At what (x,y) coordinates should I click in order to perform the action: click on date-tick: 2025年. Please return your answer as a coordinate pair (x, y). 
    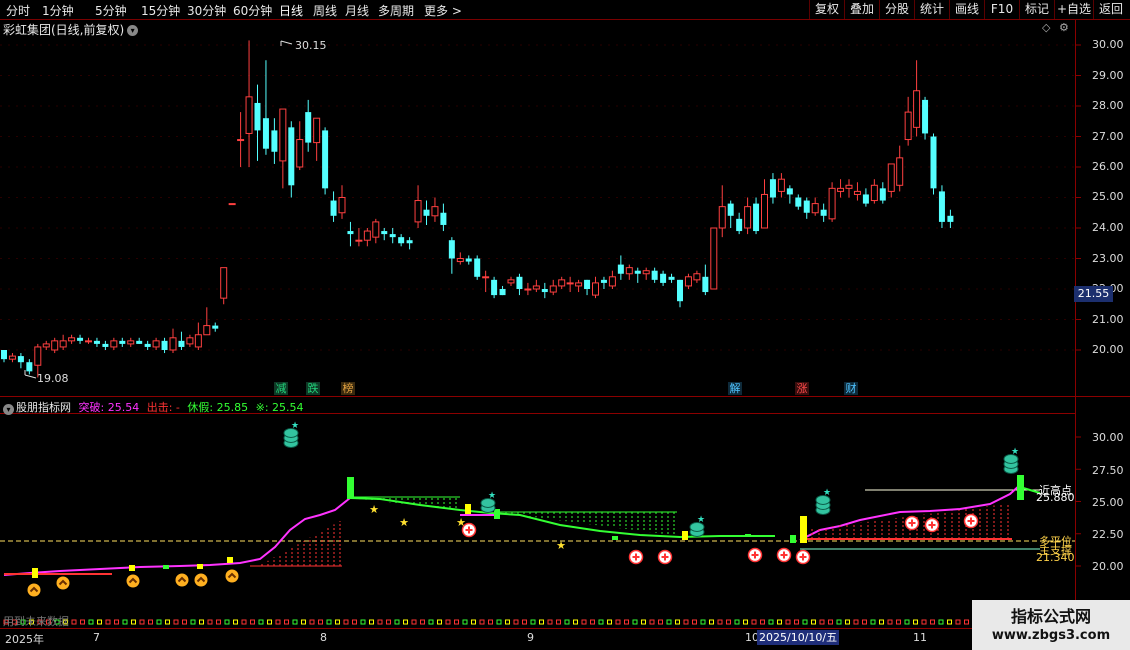
    Looking at the image, I should click on (24, 639).